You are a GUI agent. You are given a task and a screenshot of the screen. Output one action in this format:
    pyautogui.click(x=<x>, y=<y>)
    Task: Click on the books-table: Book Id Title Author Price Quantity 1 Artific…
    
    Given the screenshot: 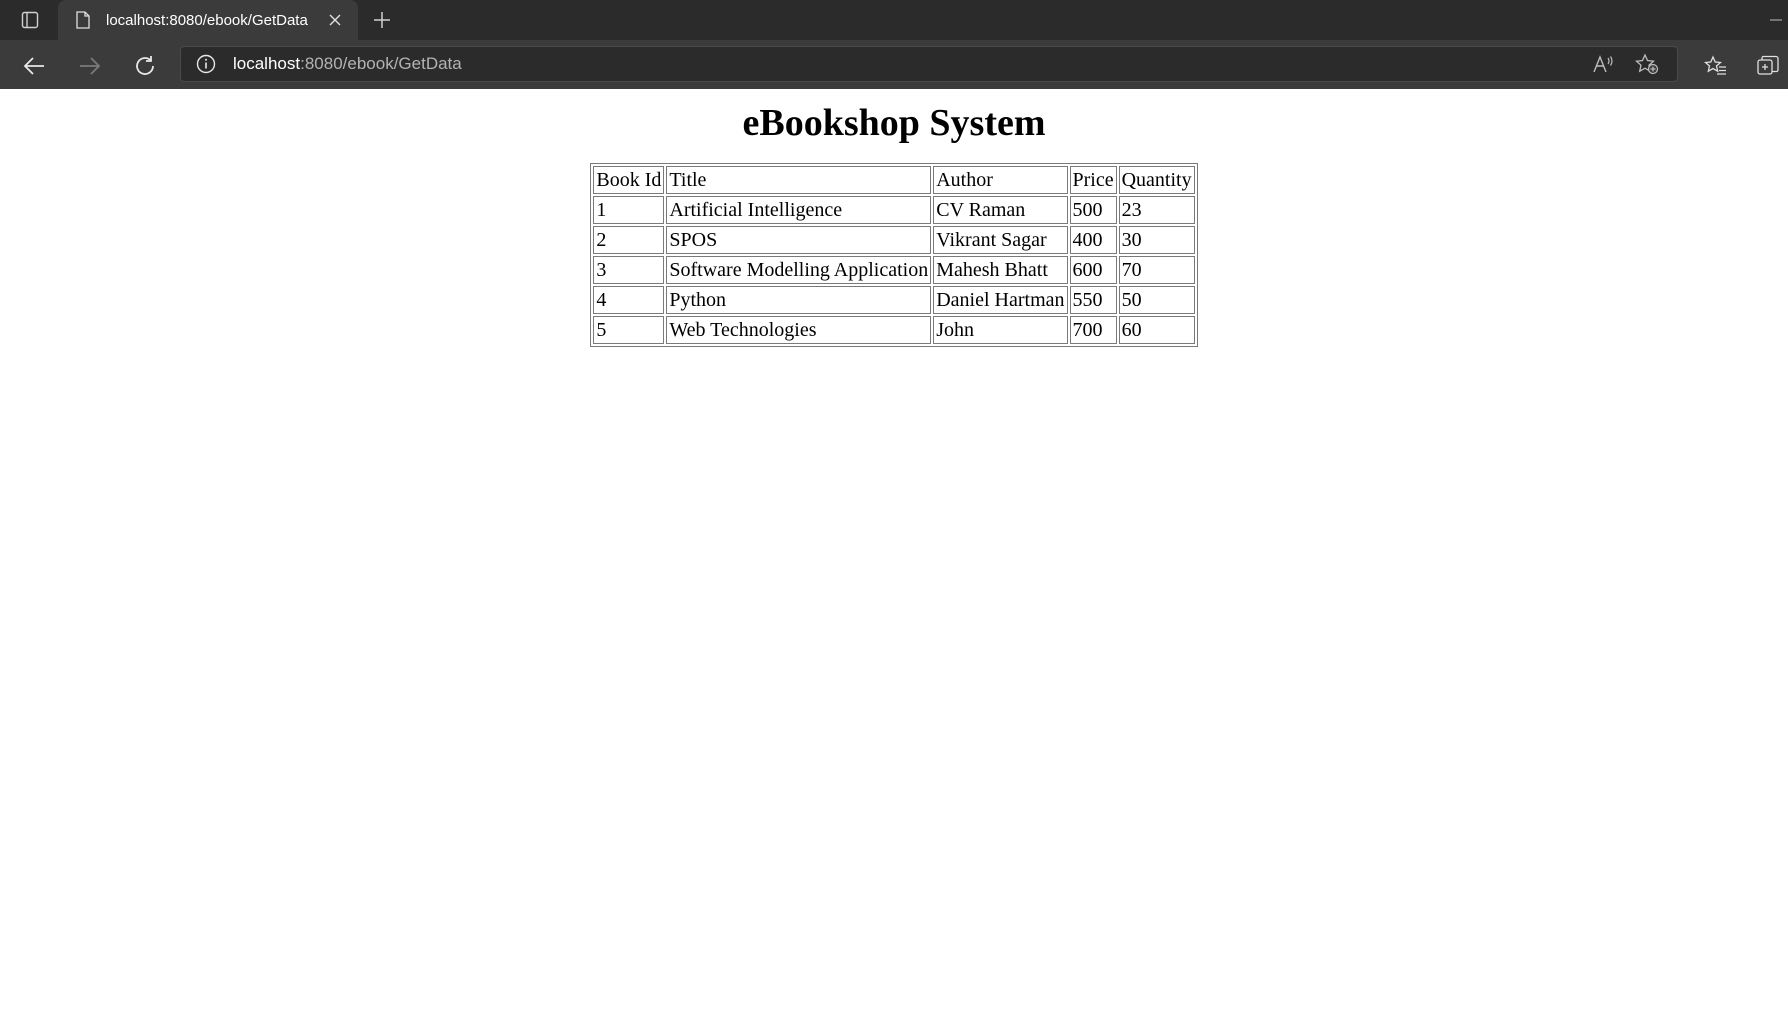 What is the action you would take?
    pyautogui.click(x=894, y=254)
    